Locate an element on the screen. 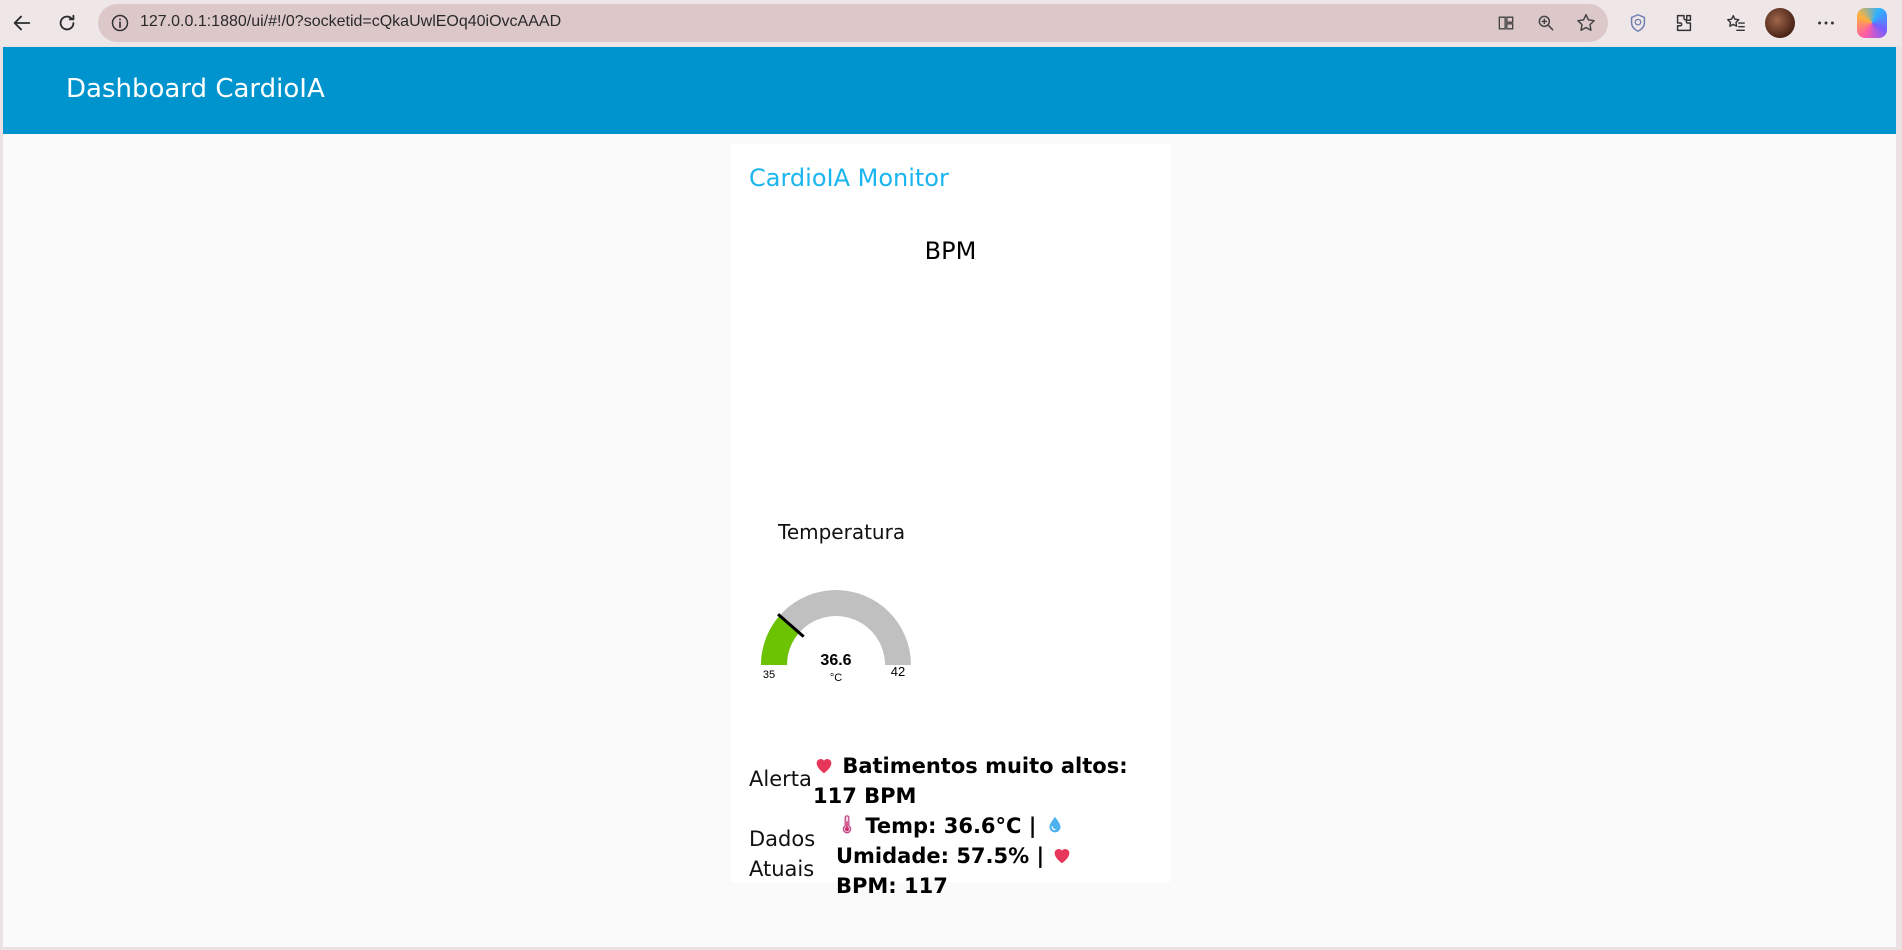  current-bpm-text: BPM: 117 is located at coordinates (892, 886).